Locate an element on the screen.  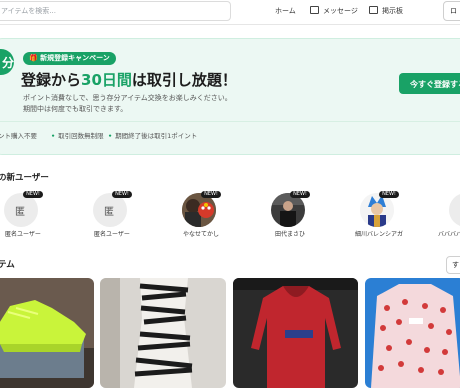
feature-item: • 取引回数無制限 is located at coordinates (77, 135).